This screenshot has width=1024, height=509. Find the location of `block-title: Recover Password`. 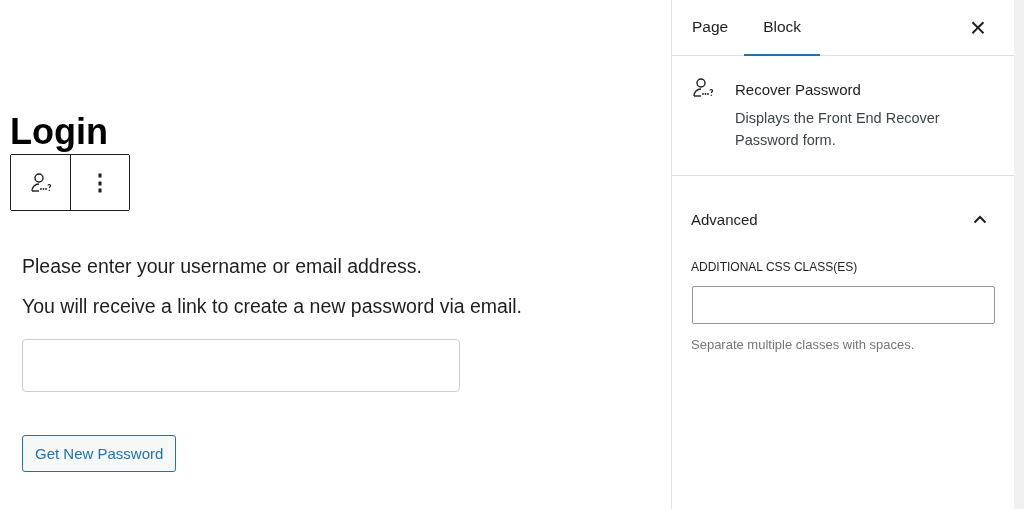

block-title: Recover Password is located at coordinates (798, 90).